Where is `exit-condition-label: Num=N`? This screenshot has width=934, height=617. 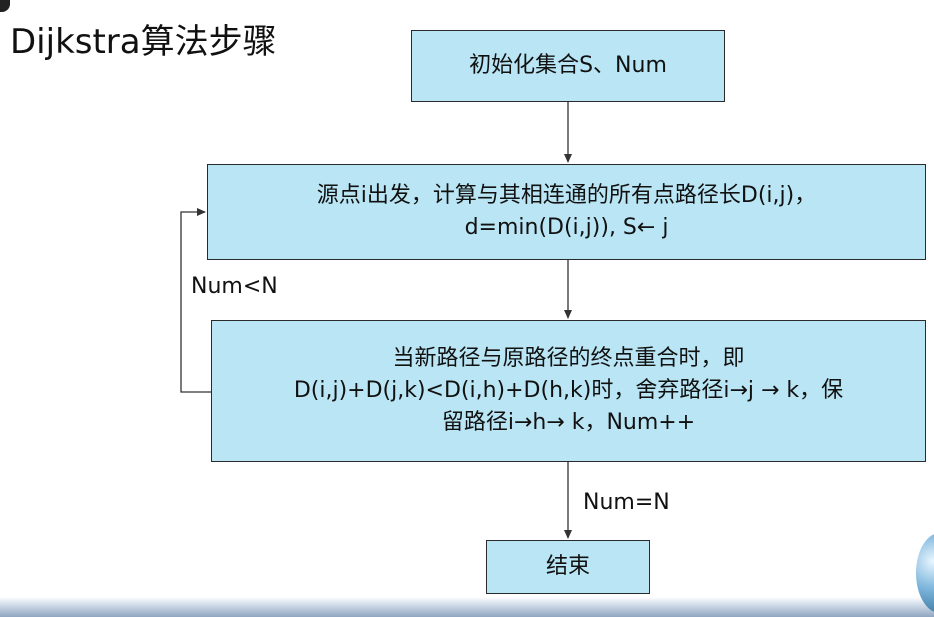 exit-condition-label: Num=N is located at coordinates (626, 502).